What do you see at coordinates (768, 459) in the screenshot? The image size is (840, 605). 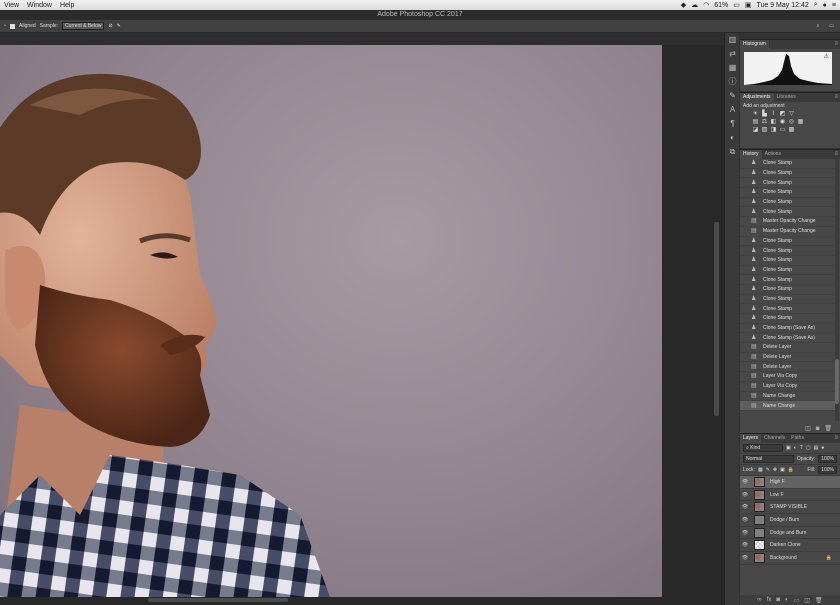 I see `blend-mode-select: Normal` at bounding box center [768, 459].